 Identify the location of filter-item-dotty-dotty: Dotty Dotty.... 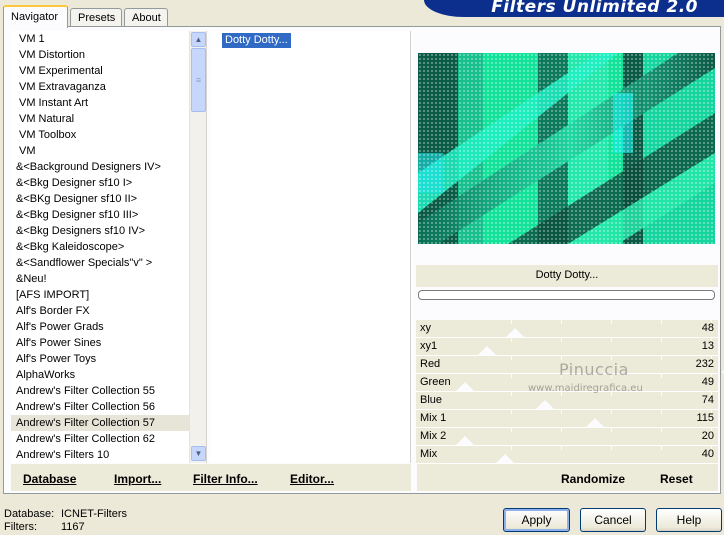
(256, 40).